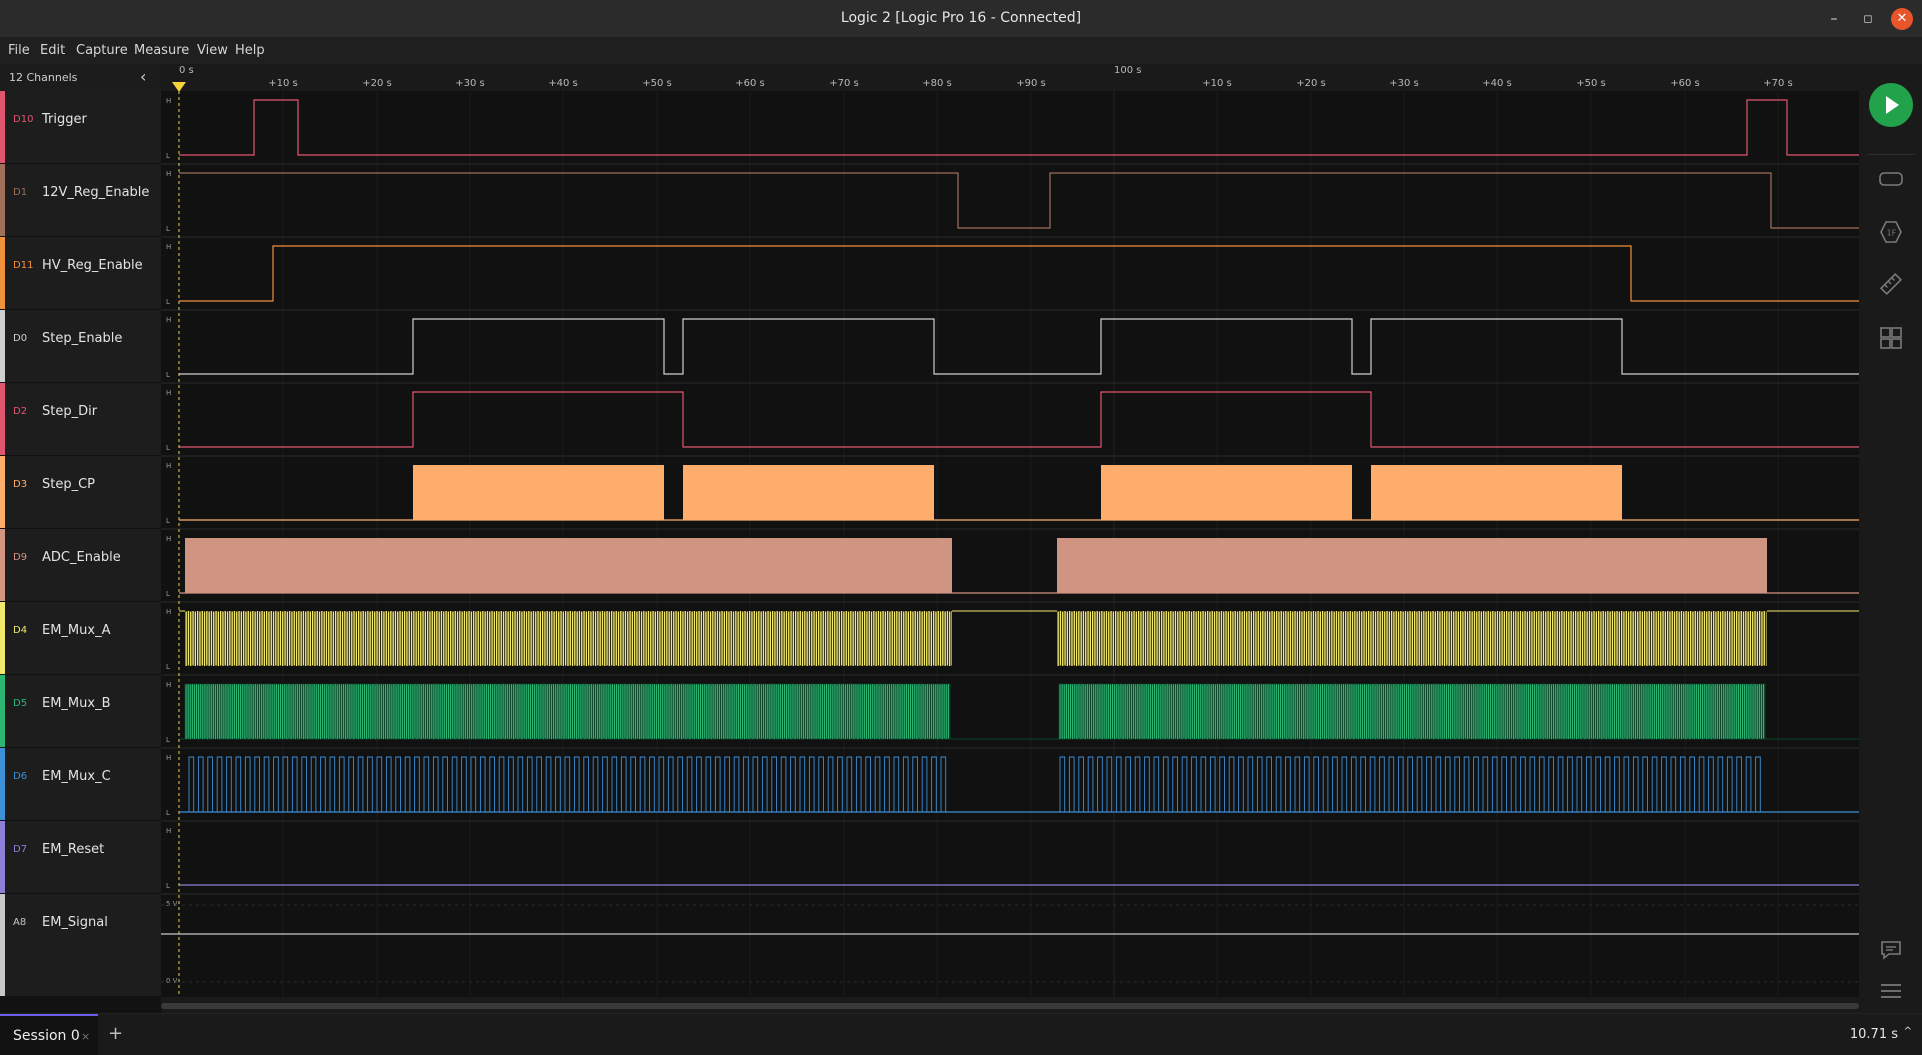 The image size is (1922, 1055). Describe the element at coordinates (82, 338) in the screenshot. I see `channel-name: Step_Enable` at that location.